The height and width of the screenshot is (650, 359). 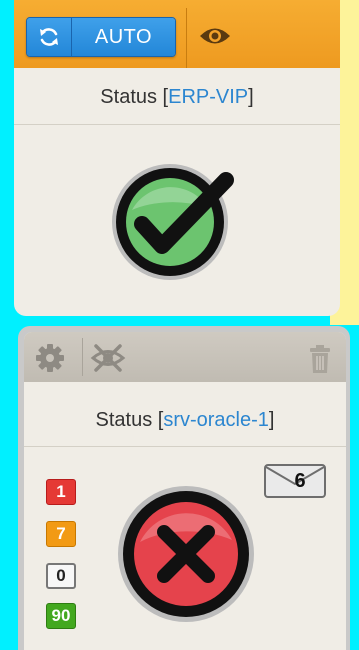 I want to click on unwatch-button, so click(x=108, y=358).